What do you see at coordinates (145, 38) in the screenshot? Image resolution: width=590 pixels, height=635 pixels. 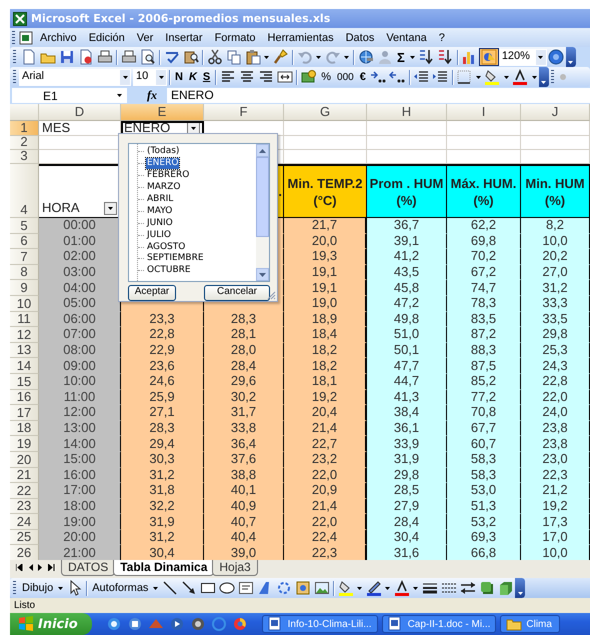 I see `menu-item: Ver` at bounding box center [145, 38].